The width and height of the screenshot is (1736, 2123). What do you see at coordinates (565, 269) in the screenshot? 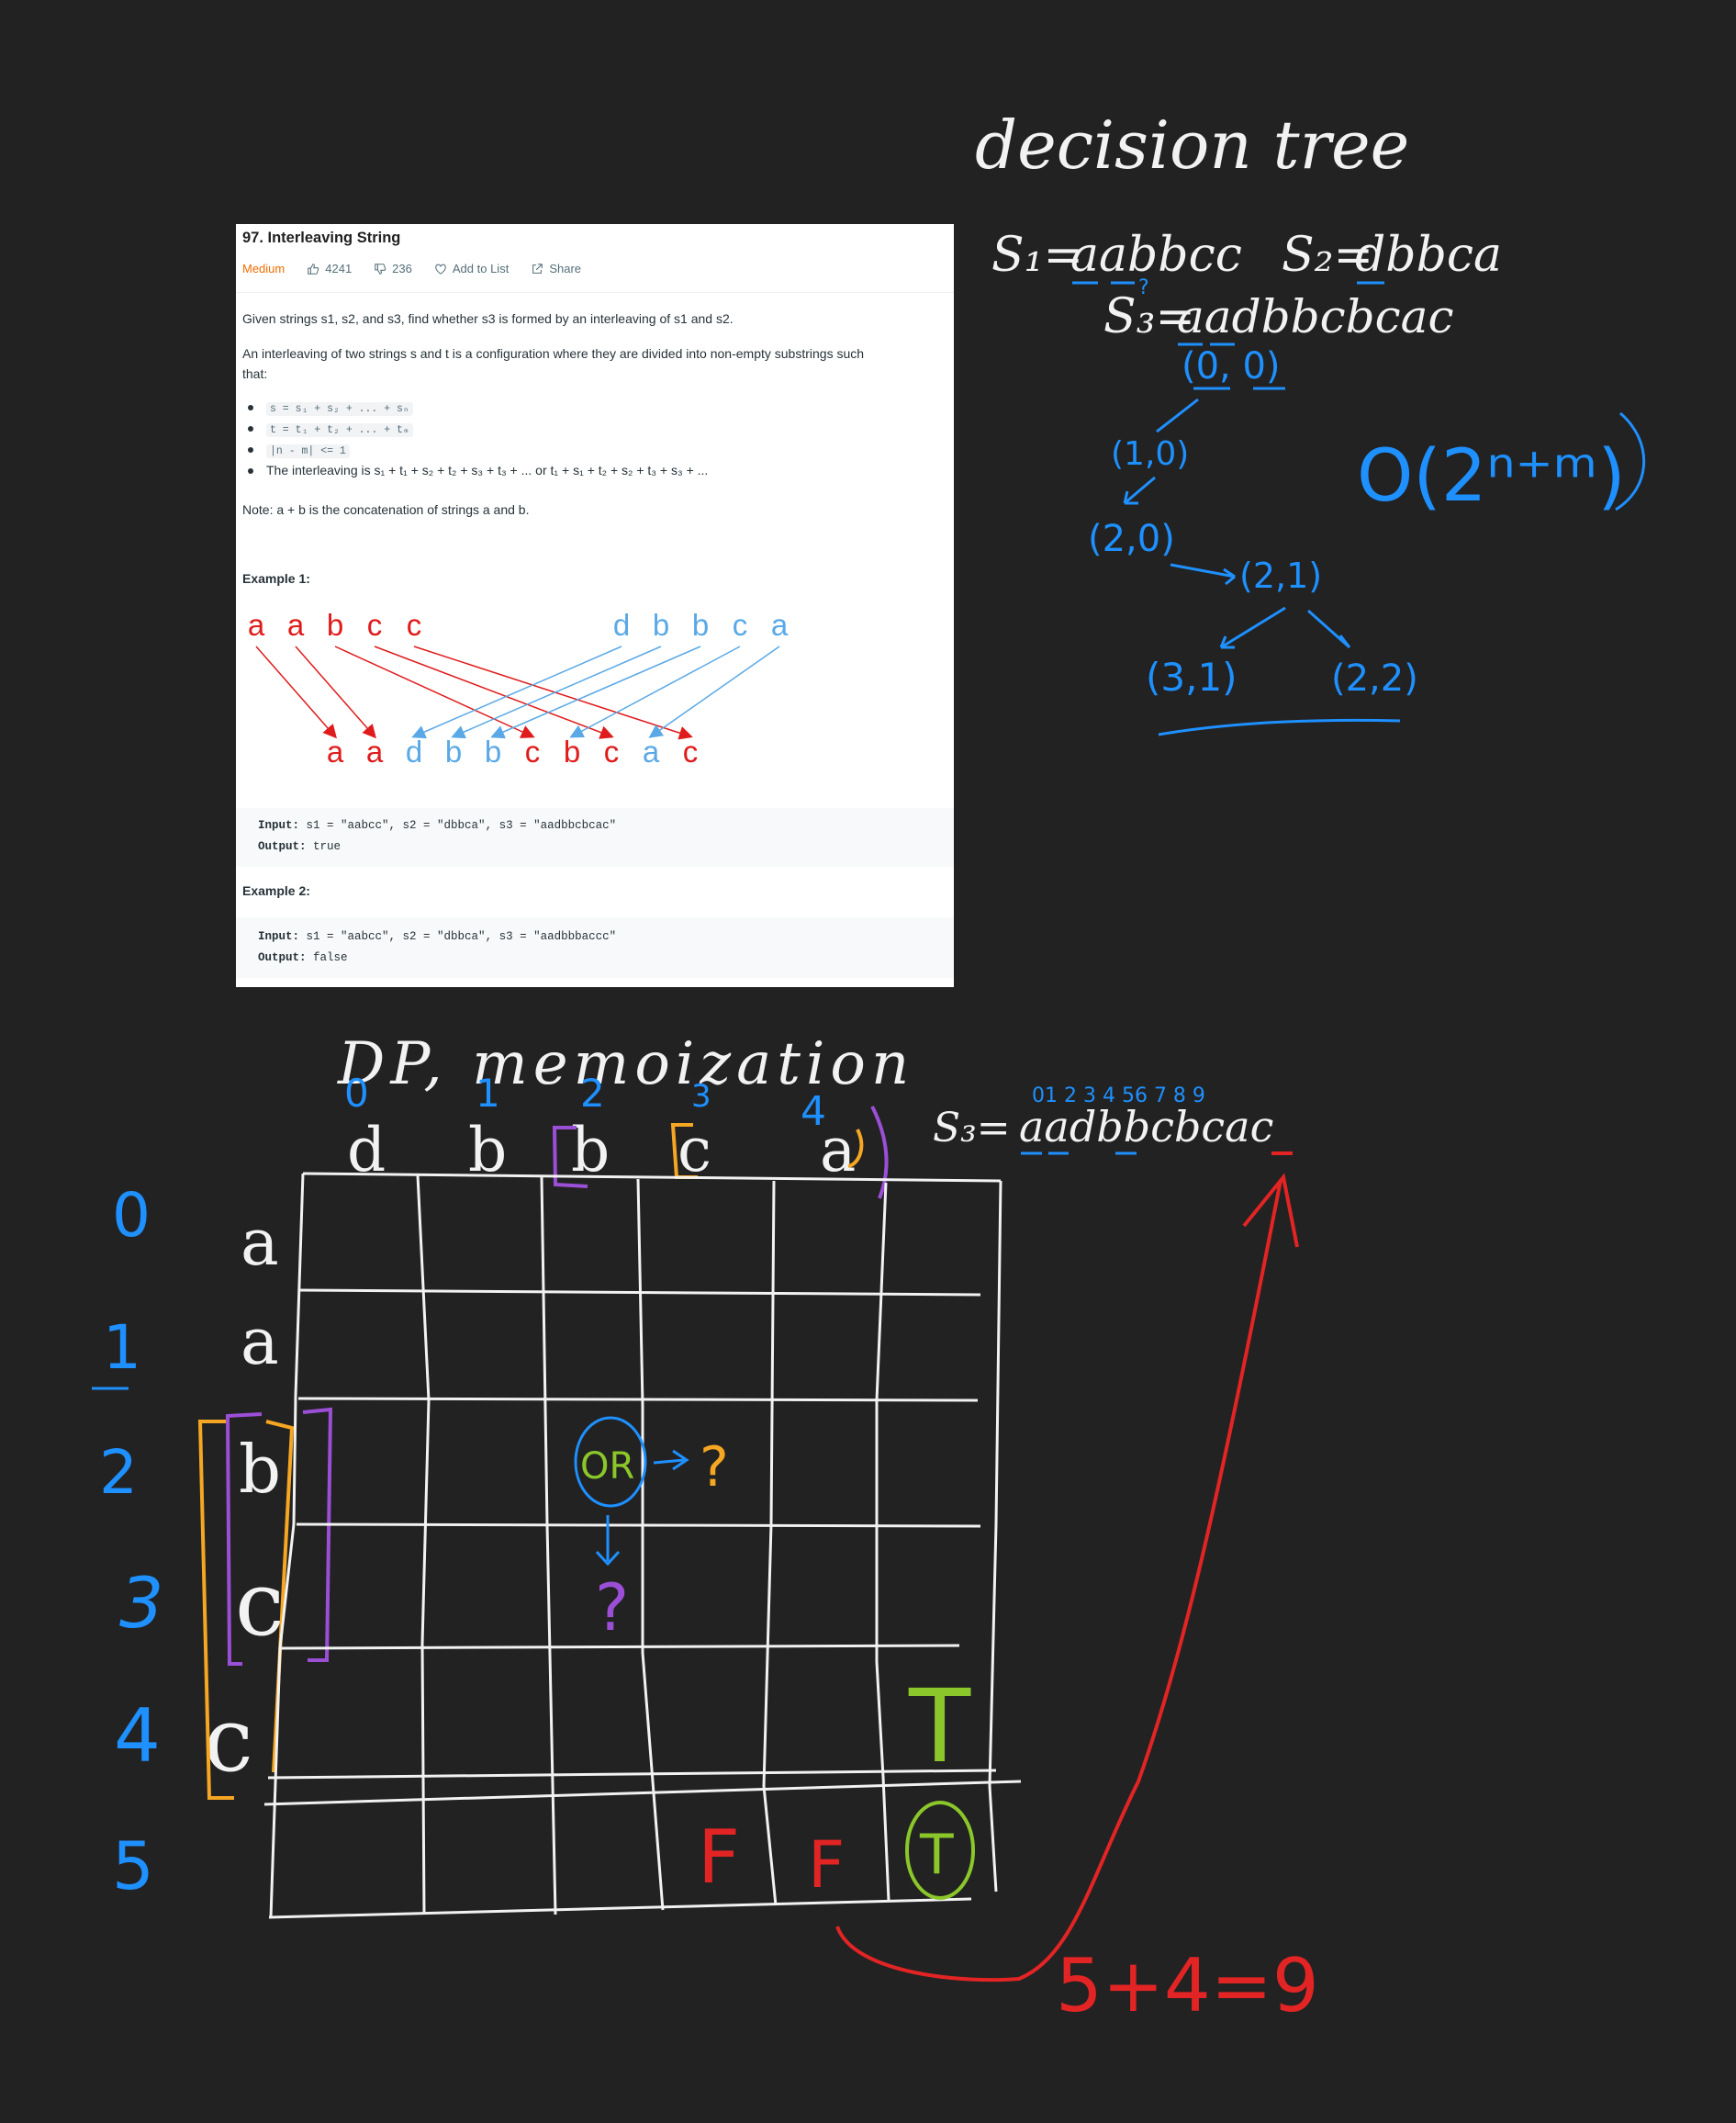
I see `share-label: Share` at bounding box center [565, 269].